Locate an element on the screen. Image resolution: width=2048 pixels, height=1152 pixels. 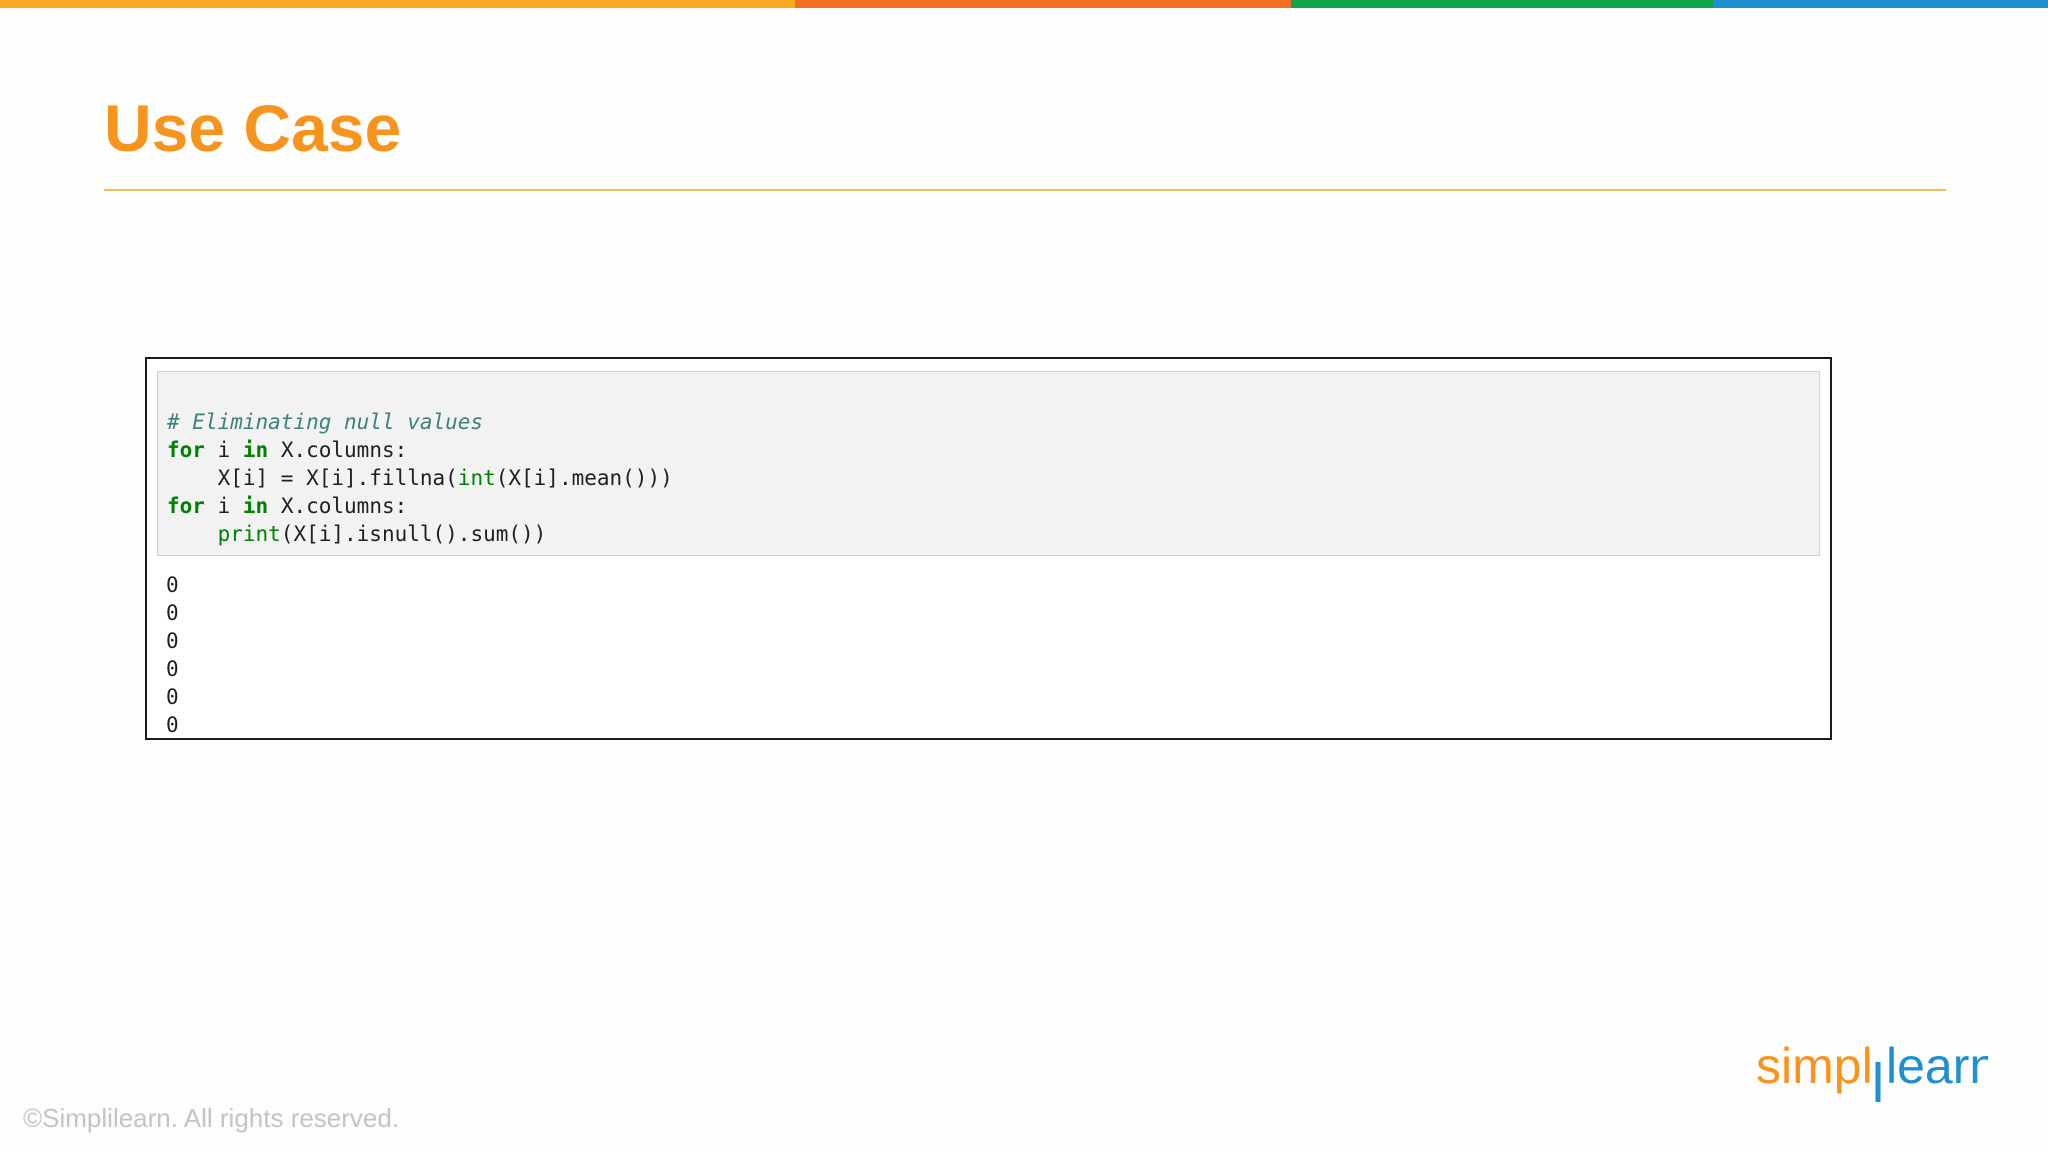
code-line: # Eliminating null values is located at coordinates (993, 422).